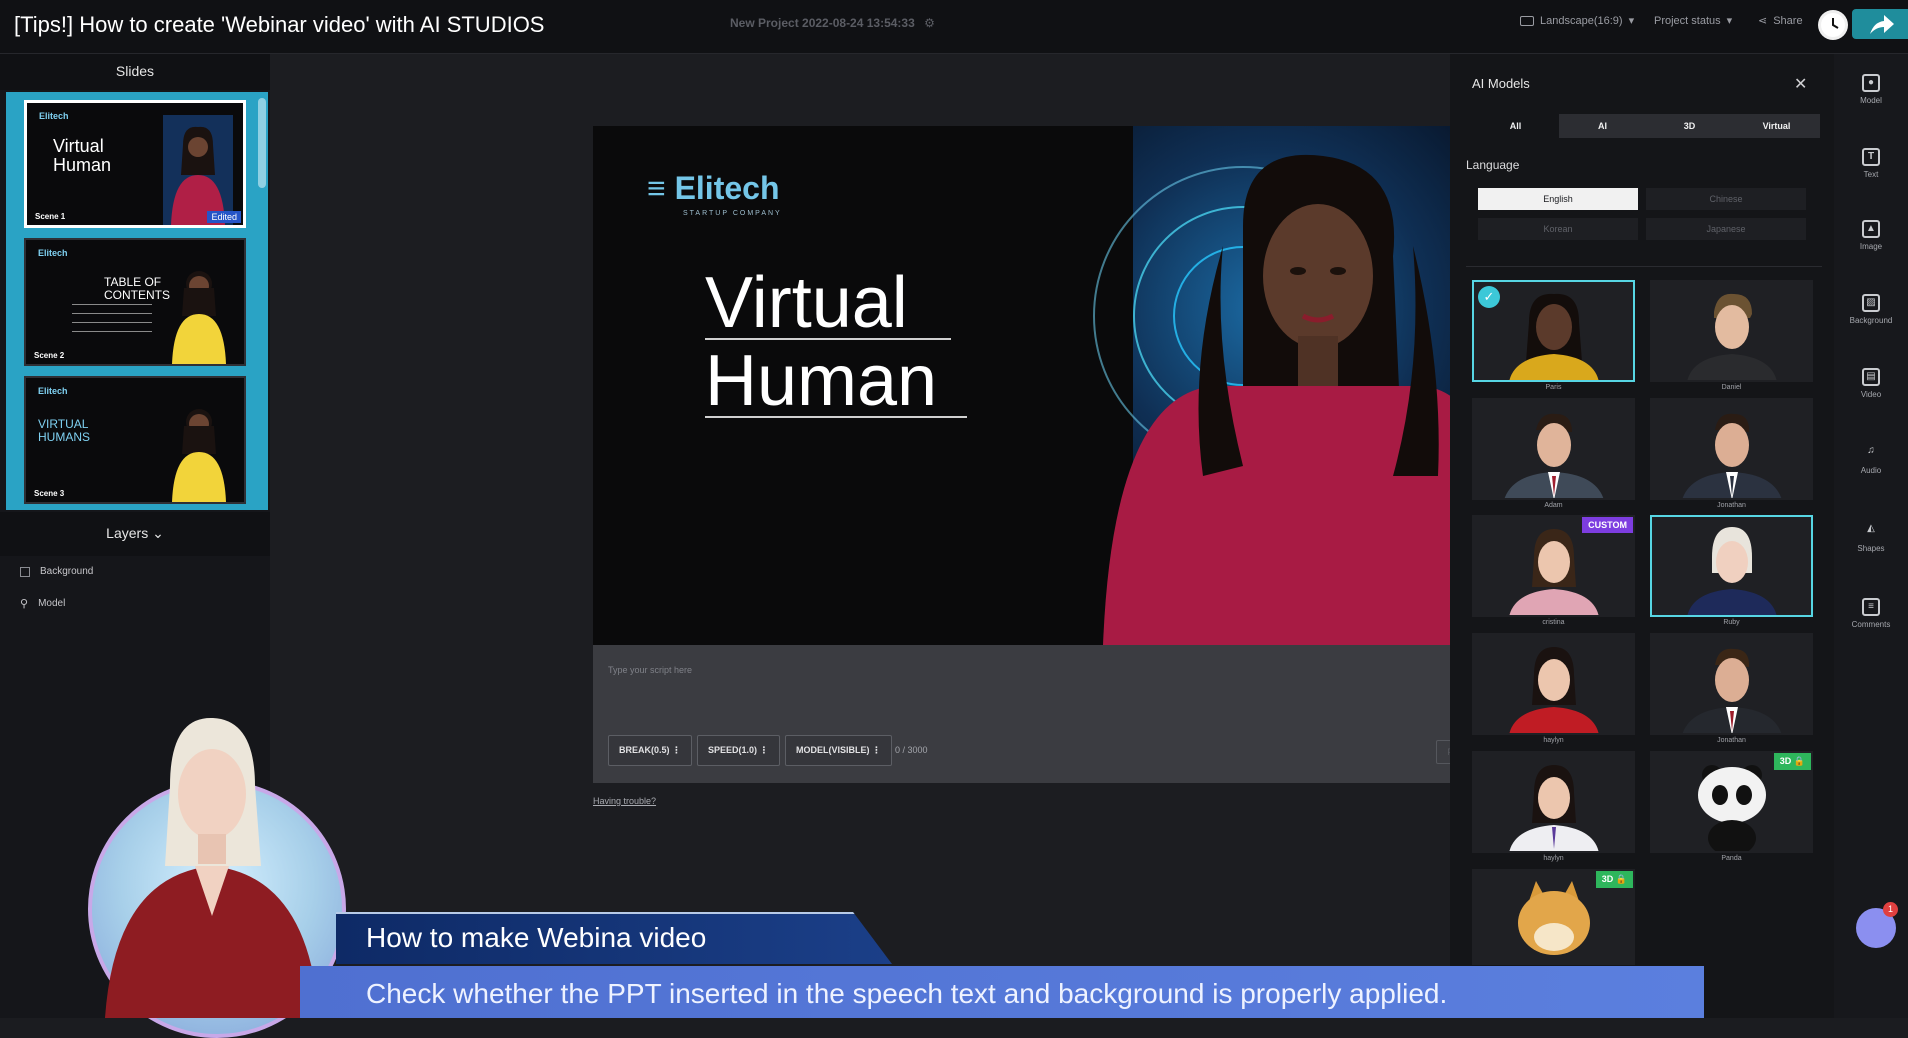  I want to click on music-note-icon: ♫, so click(1871, 450).